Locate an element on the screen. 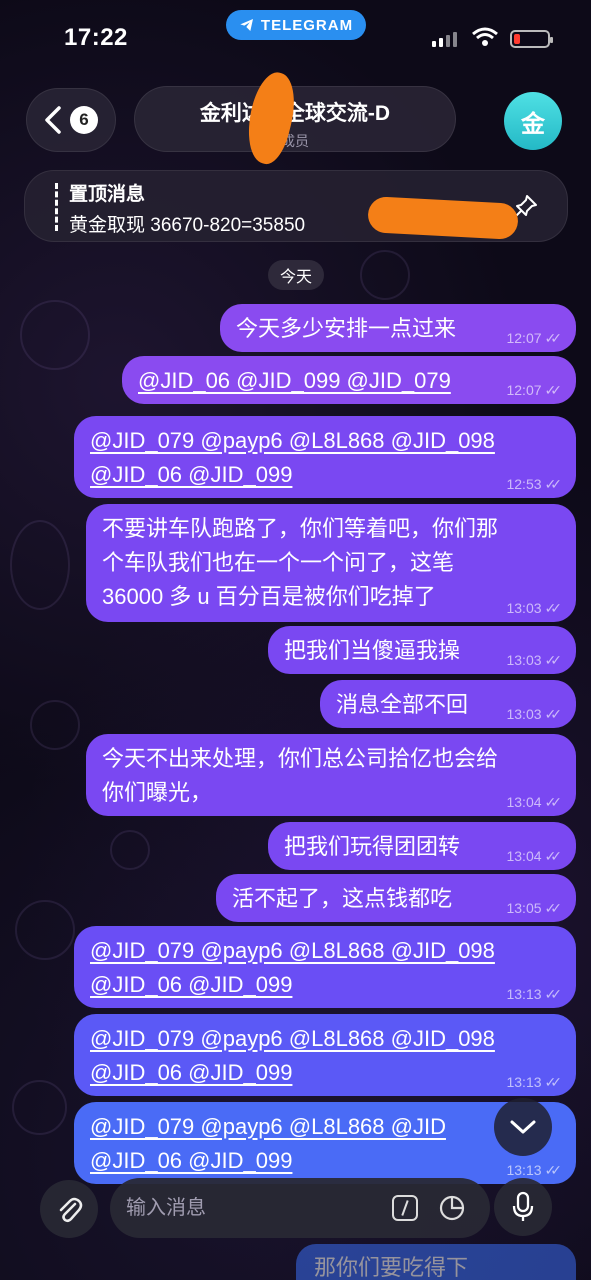  scroll-to-bottom-button is located at coordinates (523, 1127).